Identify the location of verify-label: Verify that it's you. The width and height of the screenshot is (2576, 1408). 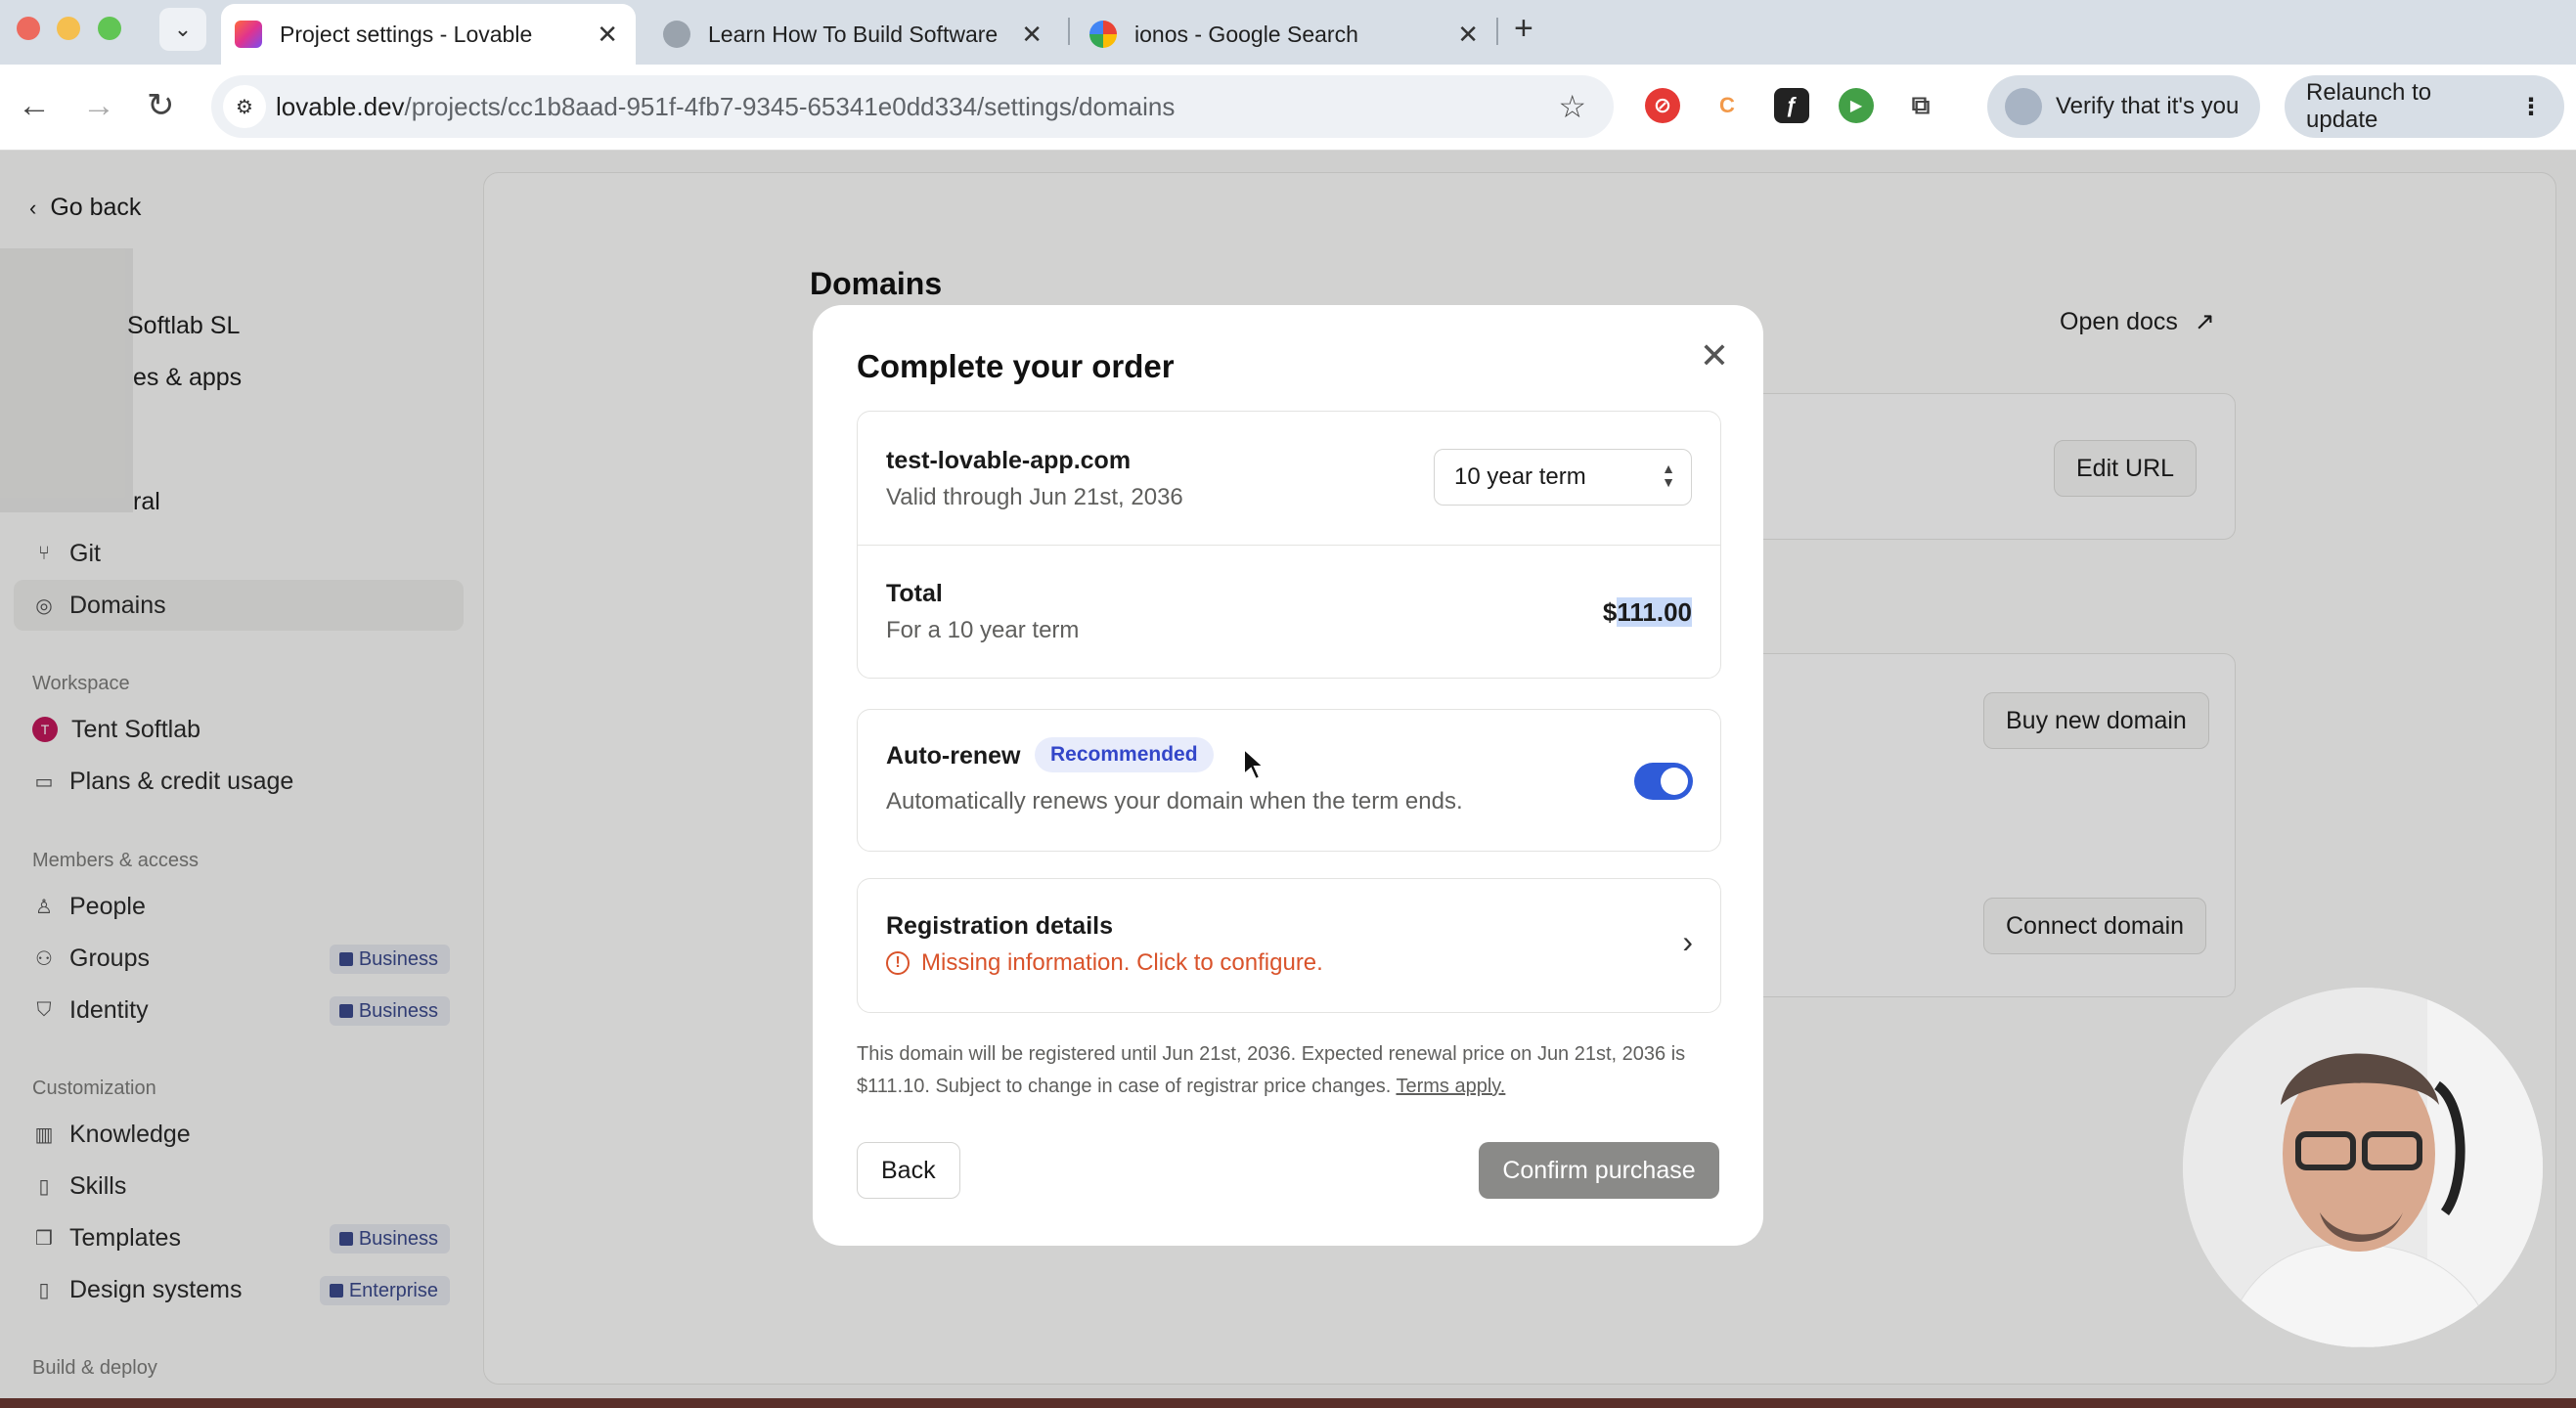
(2148, 106).